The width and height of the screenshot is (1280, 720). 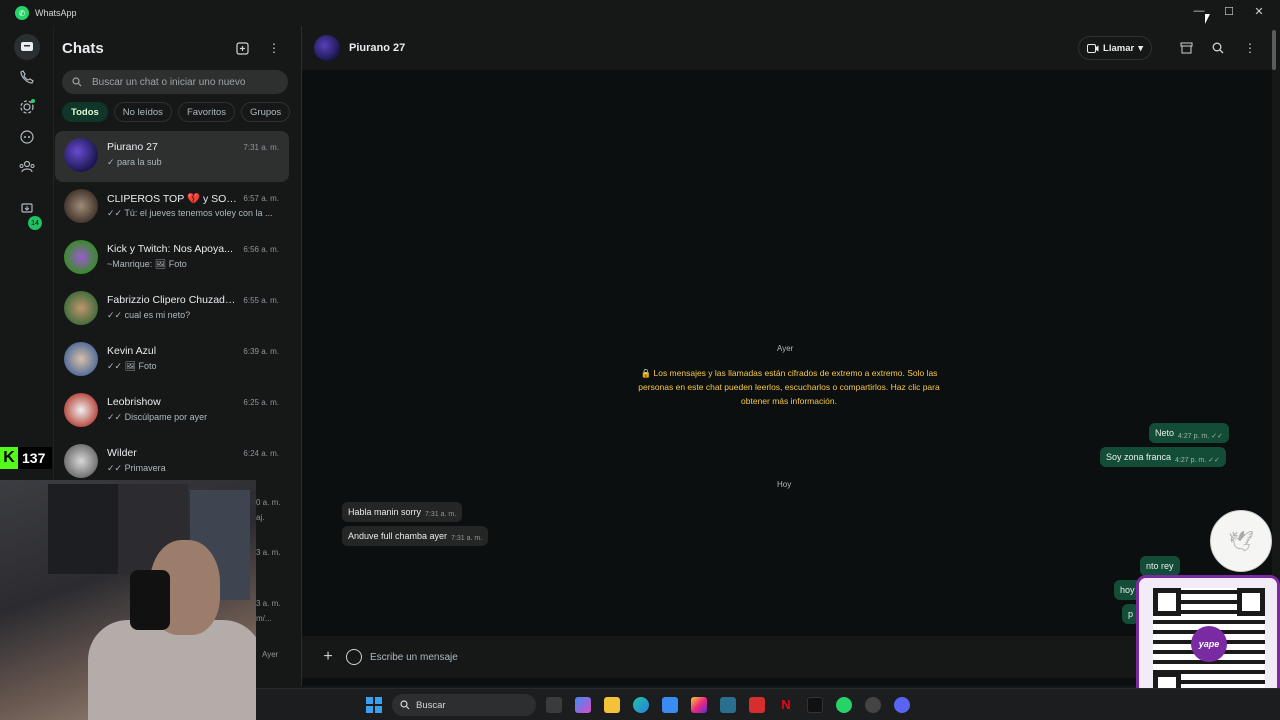 What do you see at coordinates (22, 13) in the screenshot?
I see `whatsapp-logo-icon: ✆` at bounding box center [22, 13].